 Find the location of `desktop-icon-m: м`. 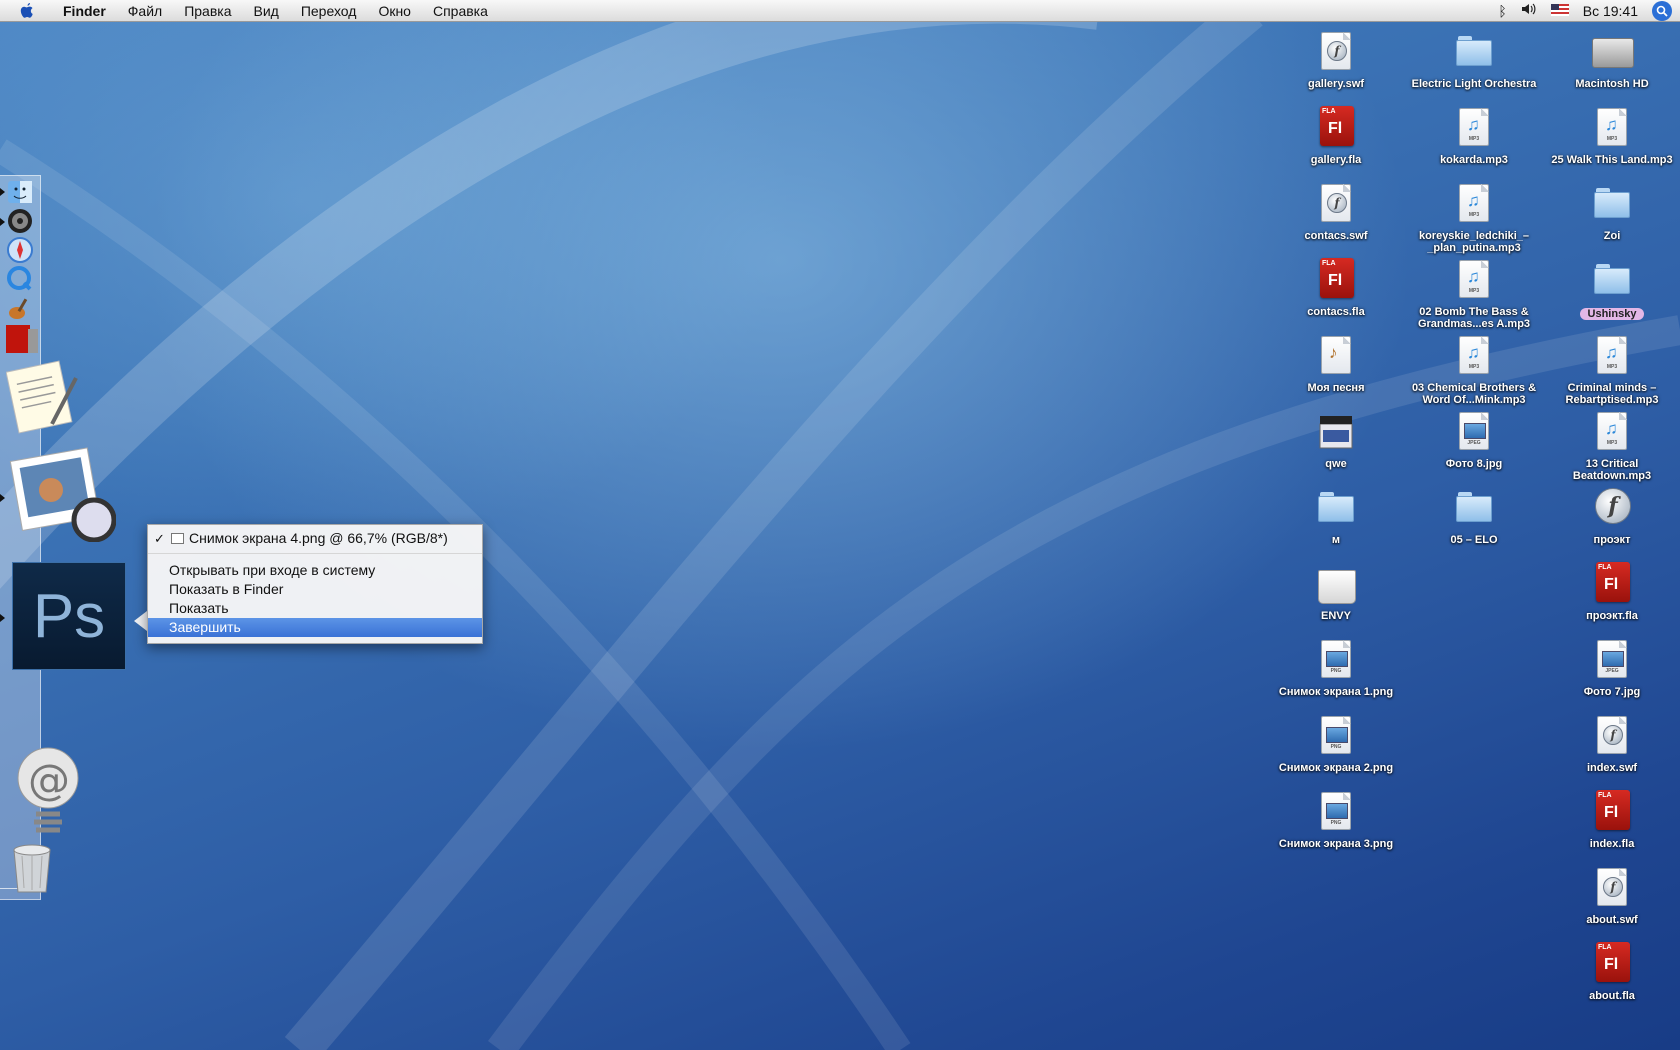

desktop-icon-m: м is located at coordinates (1336, 515).